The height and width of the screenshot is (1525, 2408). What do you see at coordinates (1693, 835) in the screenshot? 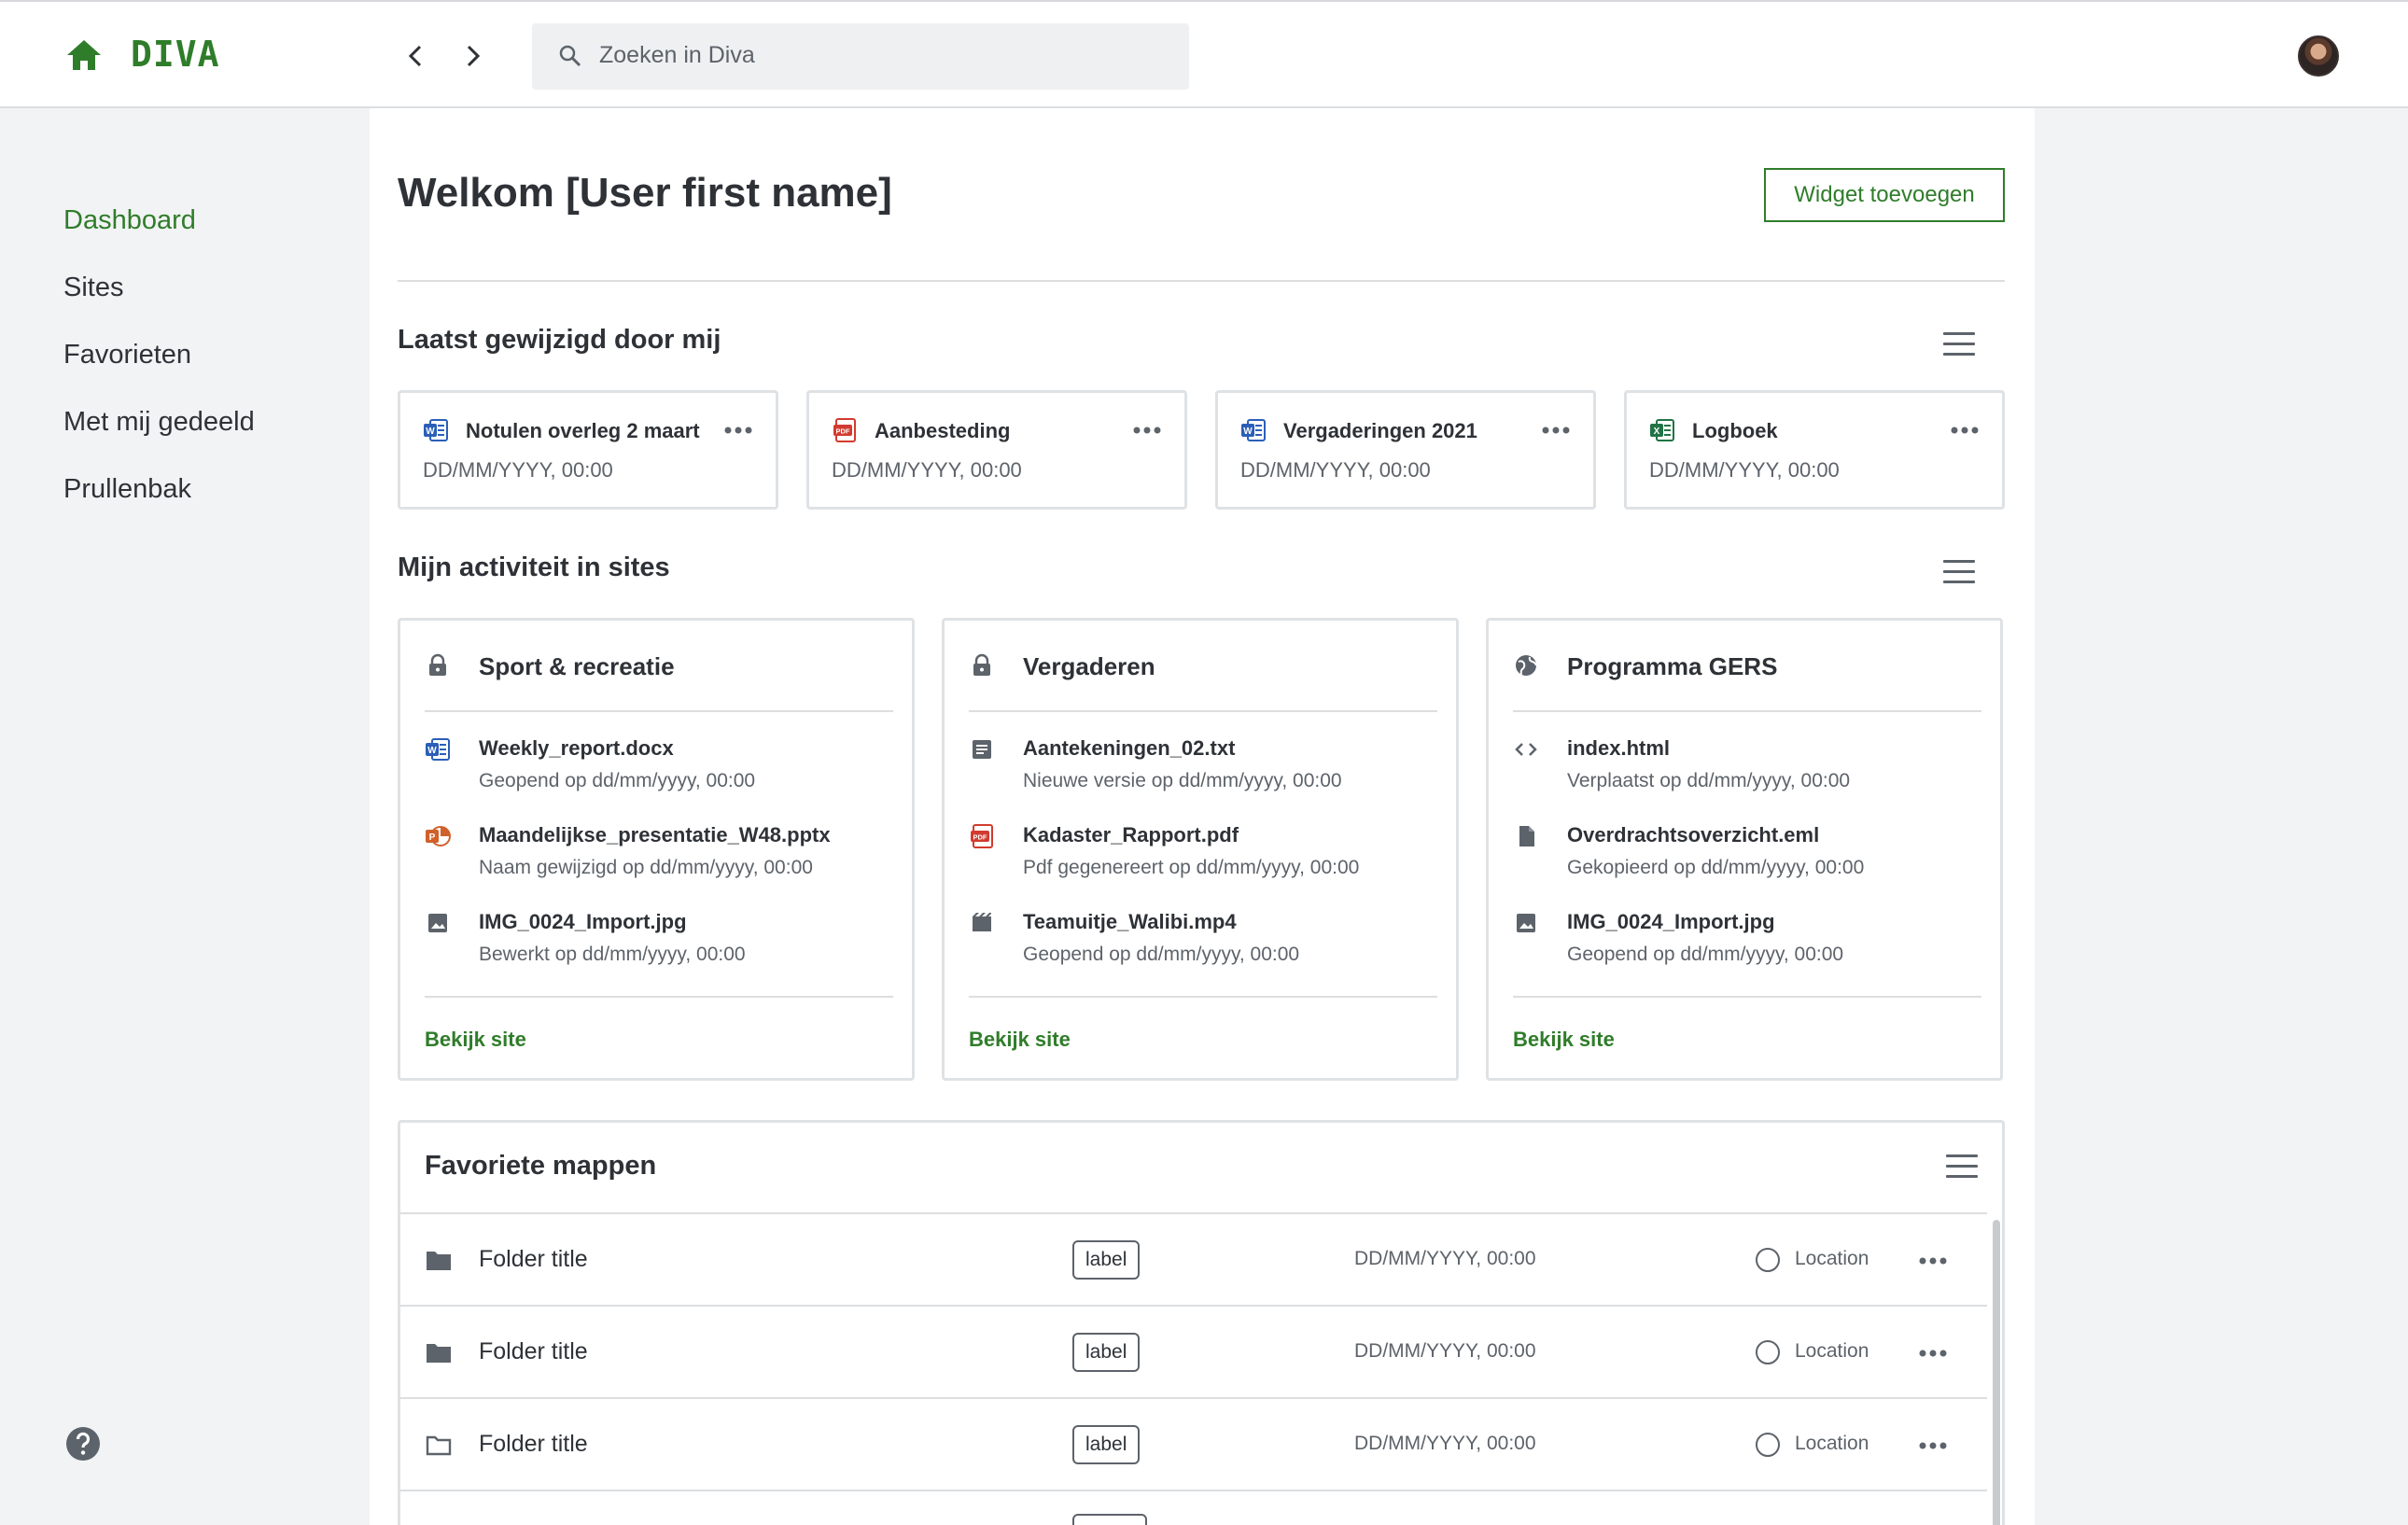
I see `activity-item-name: Overdrachtsoverzicht.eml` at bounding box center [1693, 835].